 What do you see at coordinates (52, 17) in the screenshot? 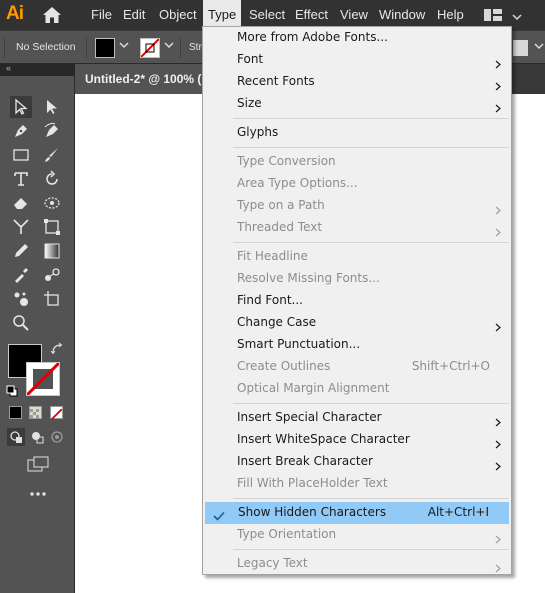
I see `home-icon` at bounding box center [52, 17].